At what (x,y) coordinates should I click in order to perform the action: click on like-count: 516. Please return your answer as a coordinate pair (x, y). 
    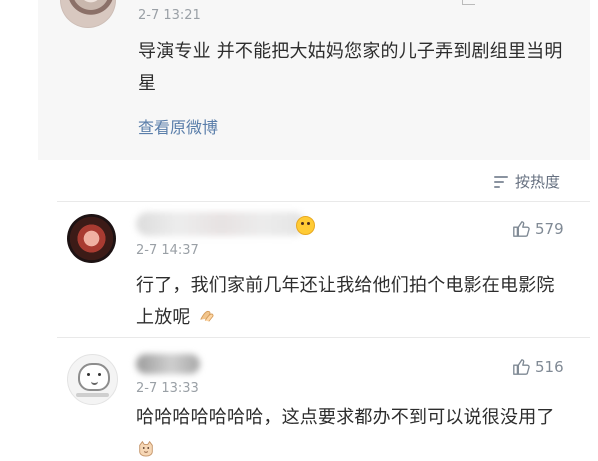
    Looking at the image, I should click on (549, 367).